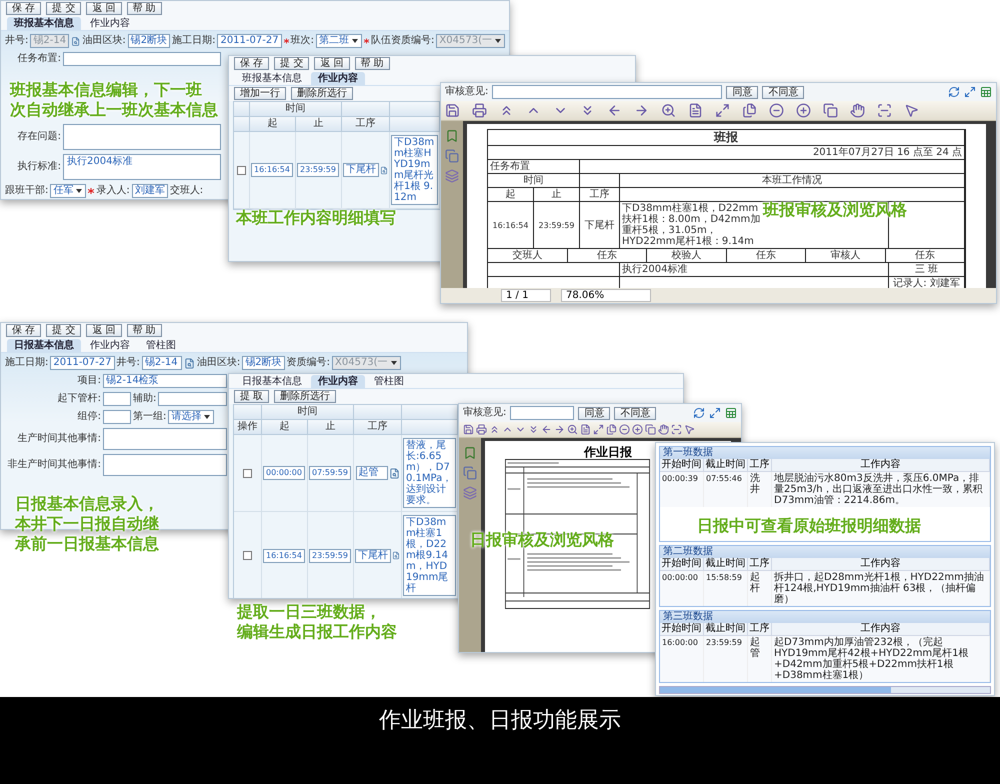 This screenshot has height=784, width=1000. What do you see at coordinates (260, 93) in the screenshot?
I see `action-button: 增加一行` at bounding box center [260, 93].